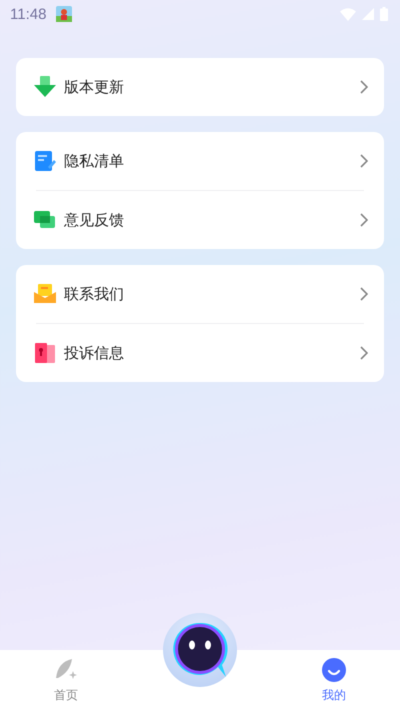 The image size is (400, 711). Describe the element at coordinates (45, 220) in the screenshot. I see `chat-bubbles-icon` at that location.